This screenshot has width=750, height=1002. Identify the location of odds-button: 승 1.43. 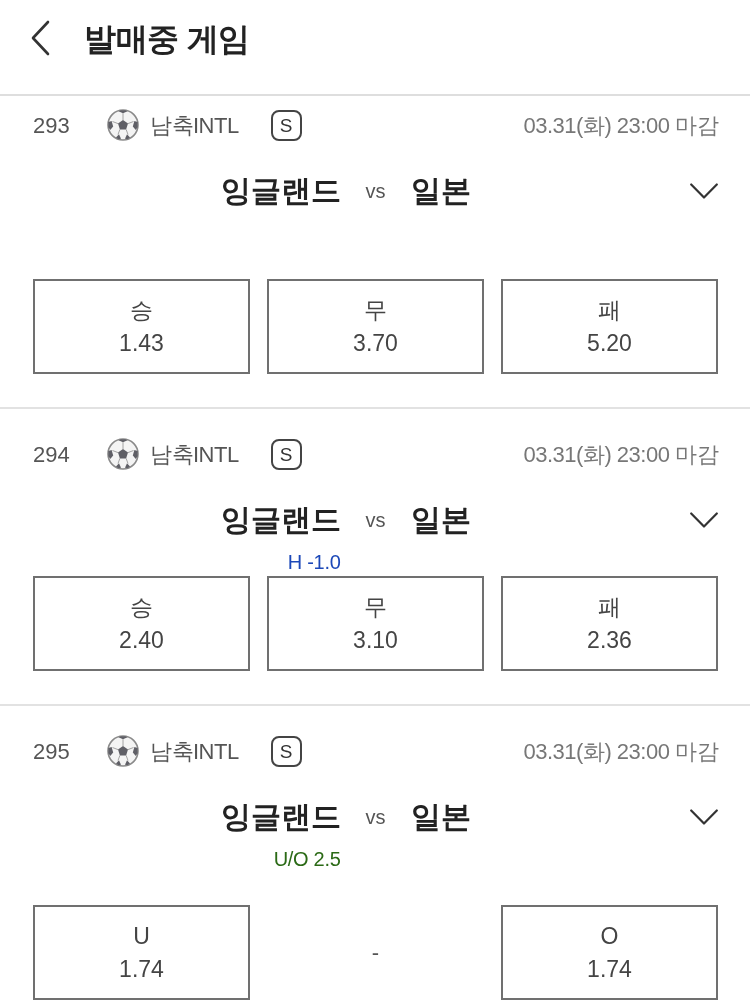
(141, 326).